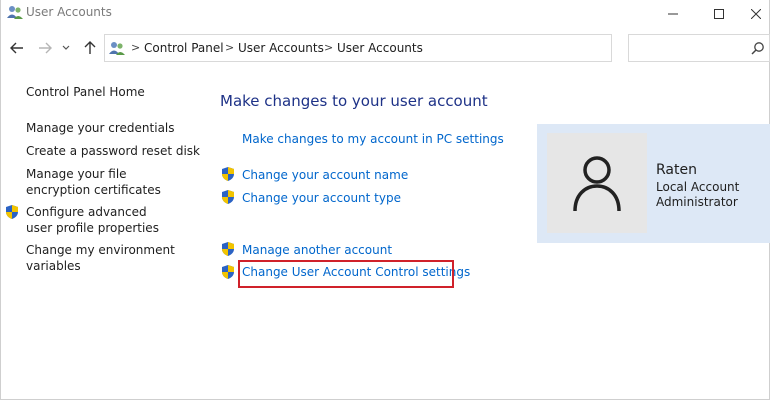 Image resolution: width=770 pixels, height=400 pixels. I want to click on breadcrumb-user-accounts-current: User Accounts, so click(380, 48).